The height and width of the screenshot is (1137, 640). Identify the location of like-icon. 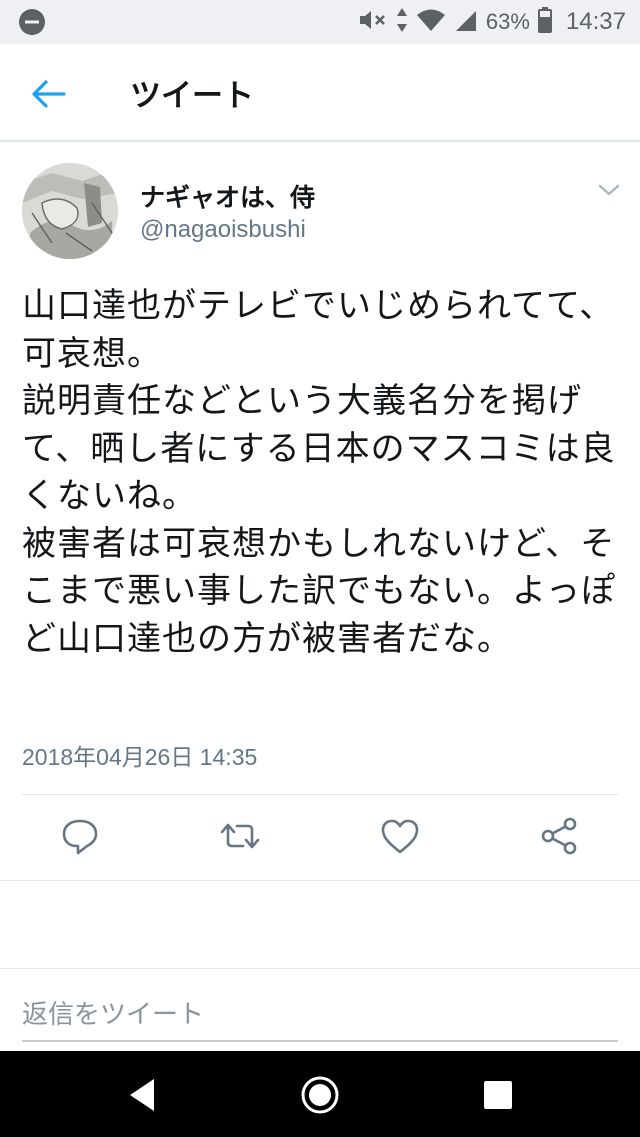
(400, 836).